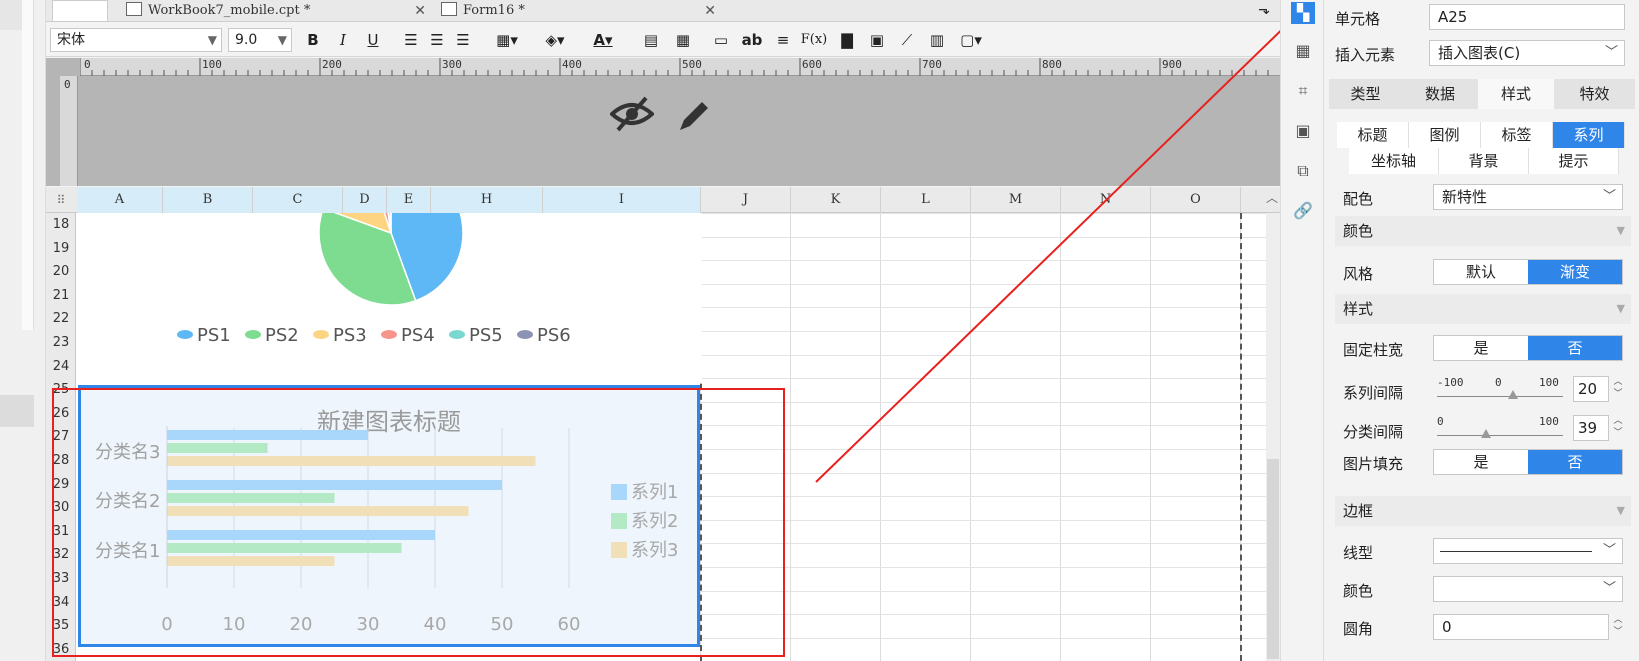 This screenshot has width=1639, height=661. I want to click on sheet-scrollbar, so click(1273, 437).